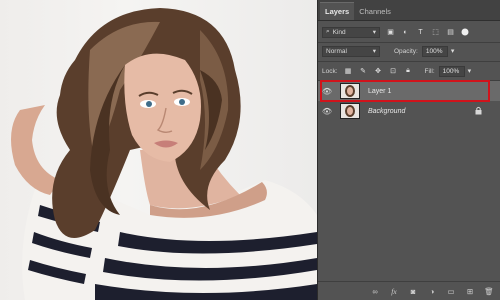 This screenshot has width=500, height=300. I want to click on panel-tabs: Layers Channels, so click(409, 10).